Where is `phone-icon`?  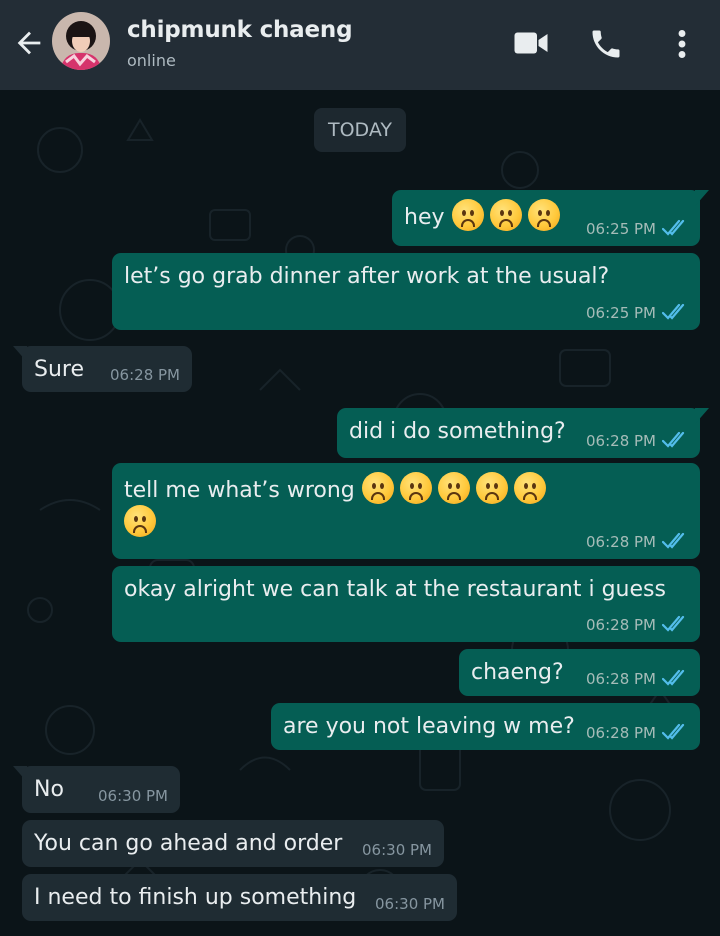
phone-icon is located at coordinates (606, 44).